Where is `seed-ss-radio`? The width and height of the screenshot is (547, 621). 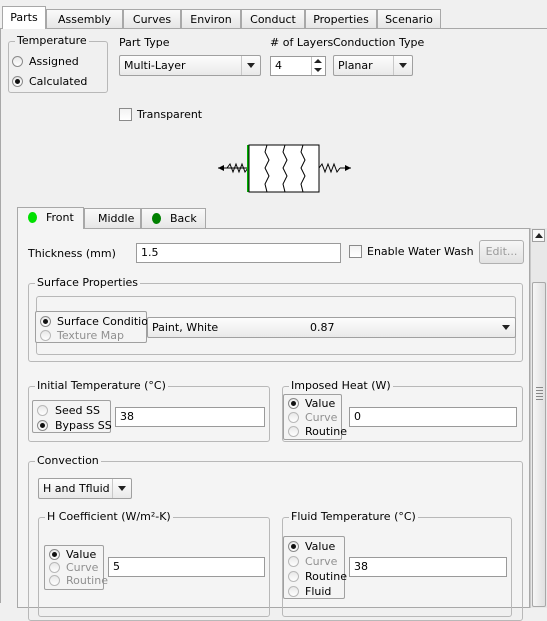
seed-ss-radio is located at coordinates (42, 410).